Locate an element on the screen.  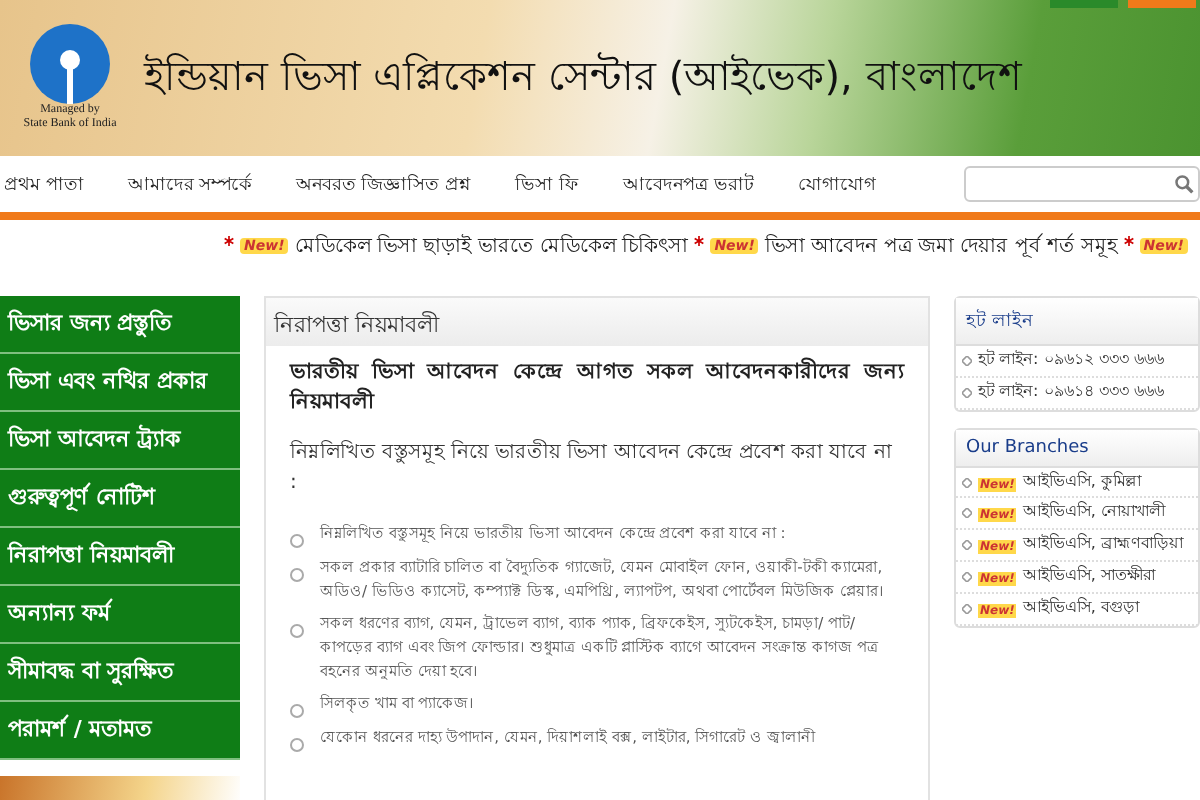
sidebar-item: গুরুত্বপূর্ণ নোটিশ is located at coordinates (120, 499).